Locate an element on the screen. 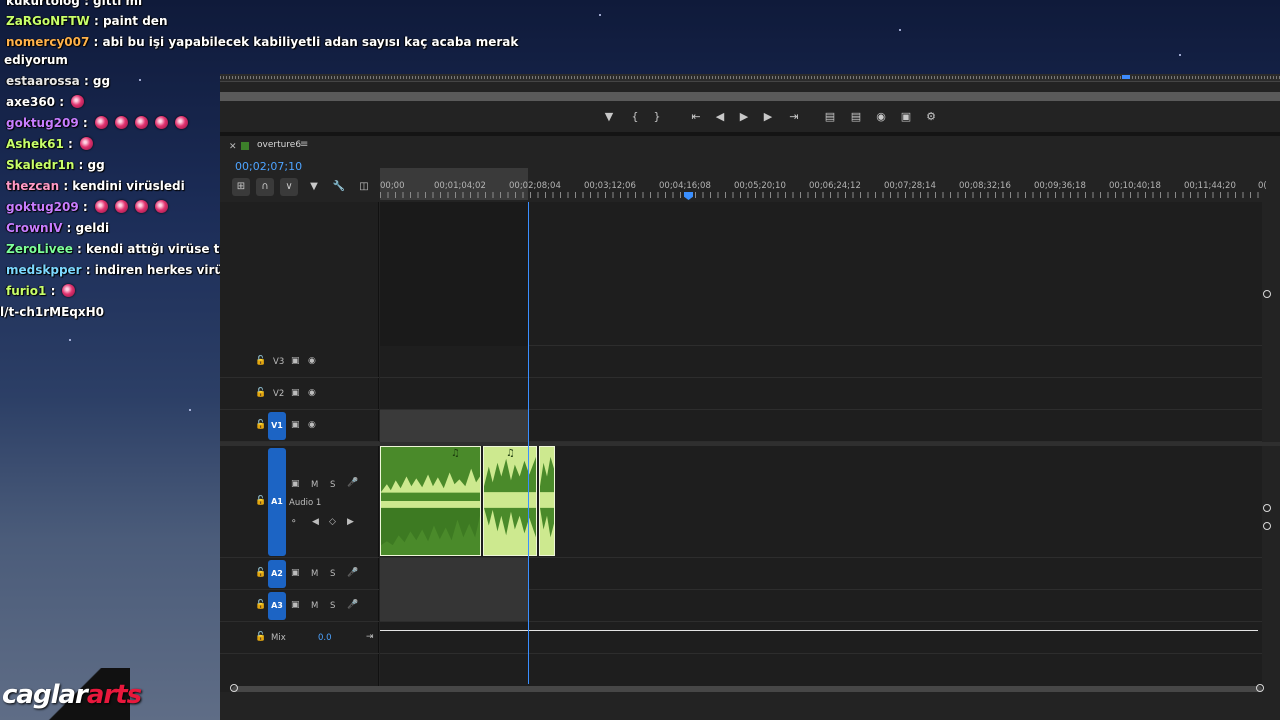 This screenshot has height=720, width=1280. track-header-v1: 🔓 V1 ▣ ◉ is located at coordinates (299, 426).